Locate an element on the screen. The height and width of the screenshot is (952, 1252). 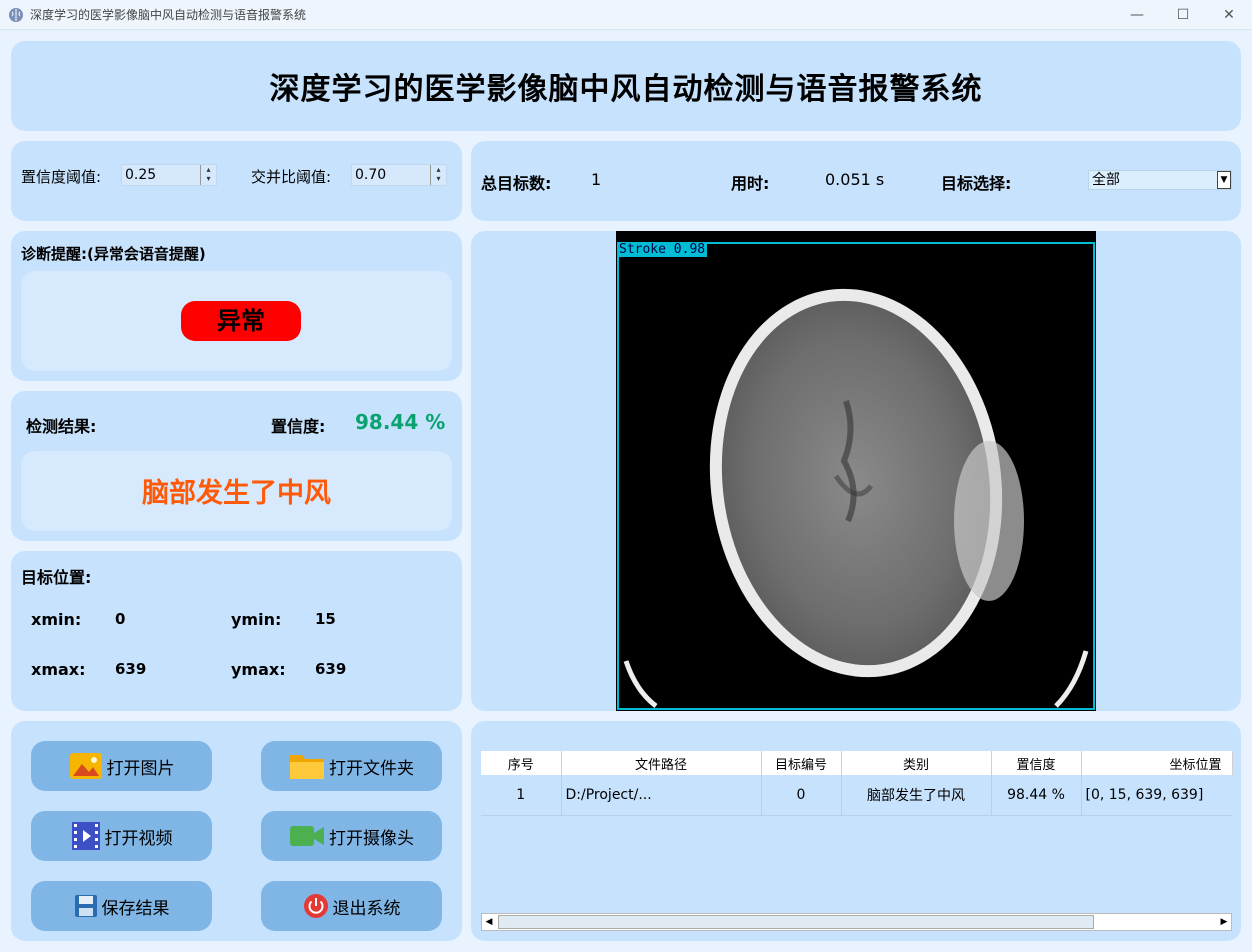
window-title: 深度学习的医学影像脑中风自动检测与语音报警系统 is located at coordinates (168, 15).